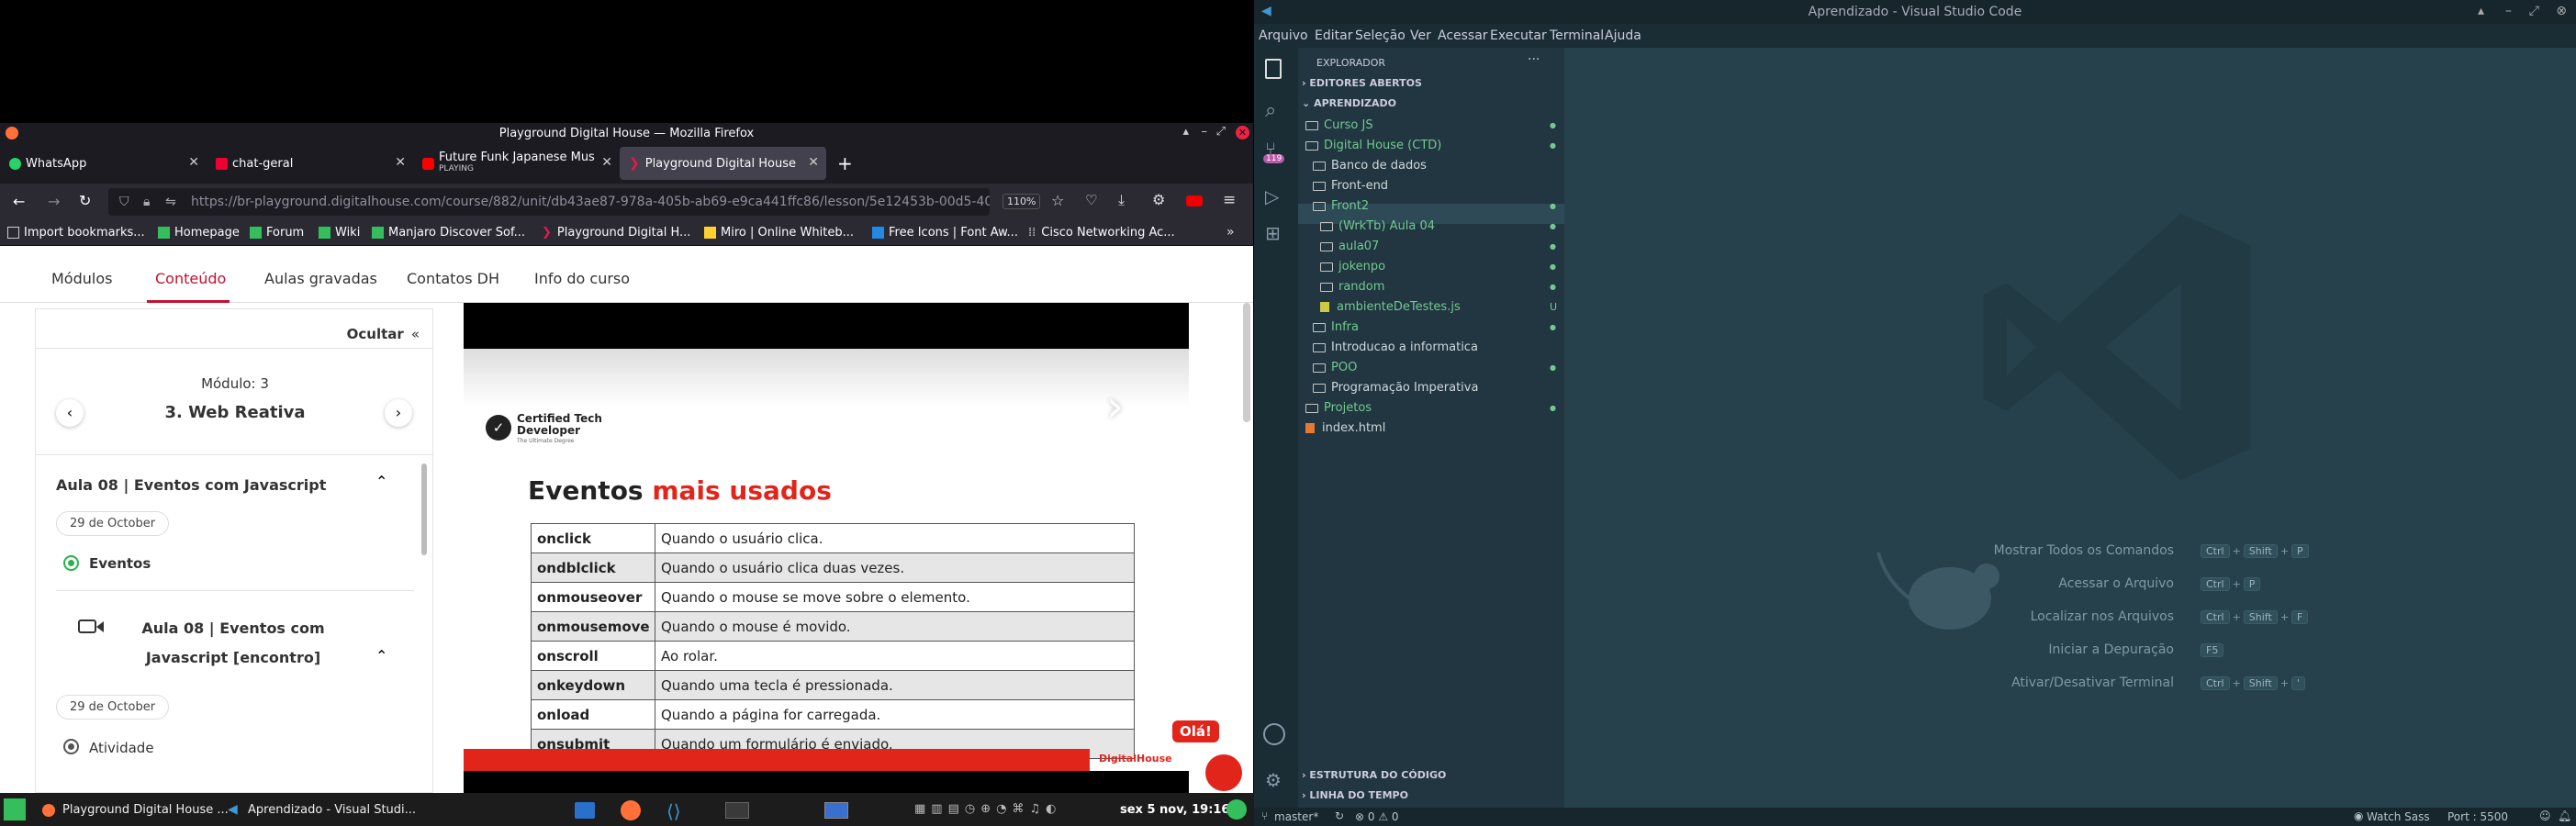 This screenshot has width=2576, height=826. Describe the element at coordinates (1438, 308) in the screenshot. I see `tree-item: ambienteDeTestes.js U` at that location.